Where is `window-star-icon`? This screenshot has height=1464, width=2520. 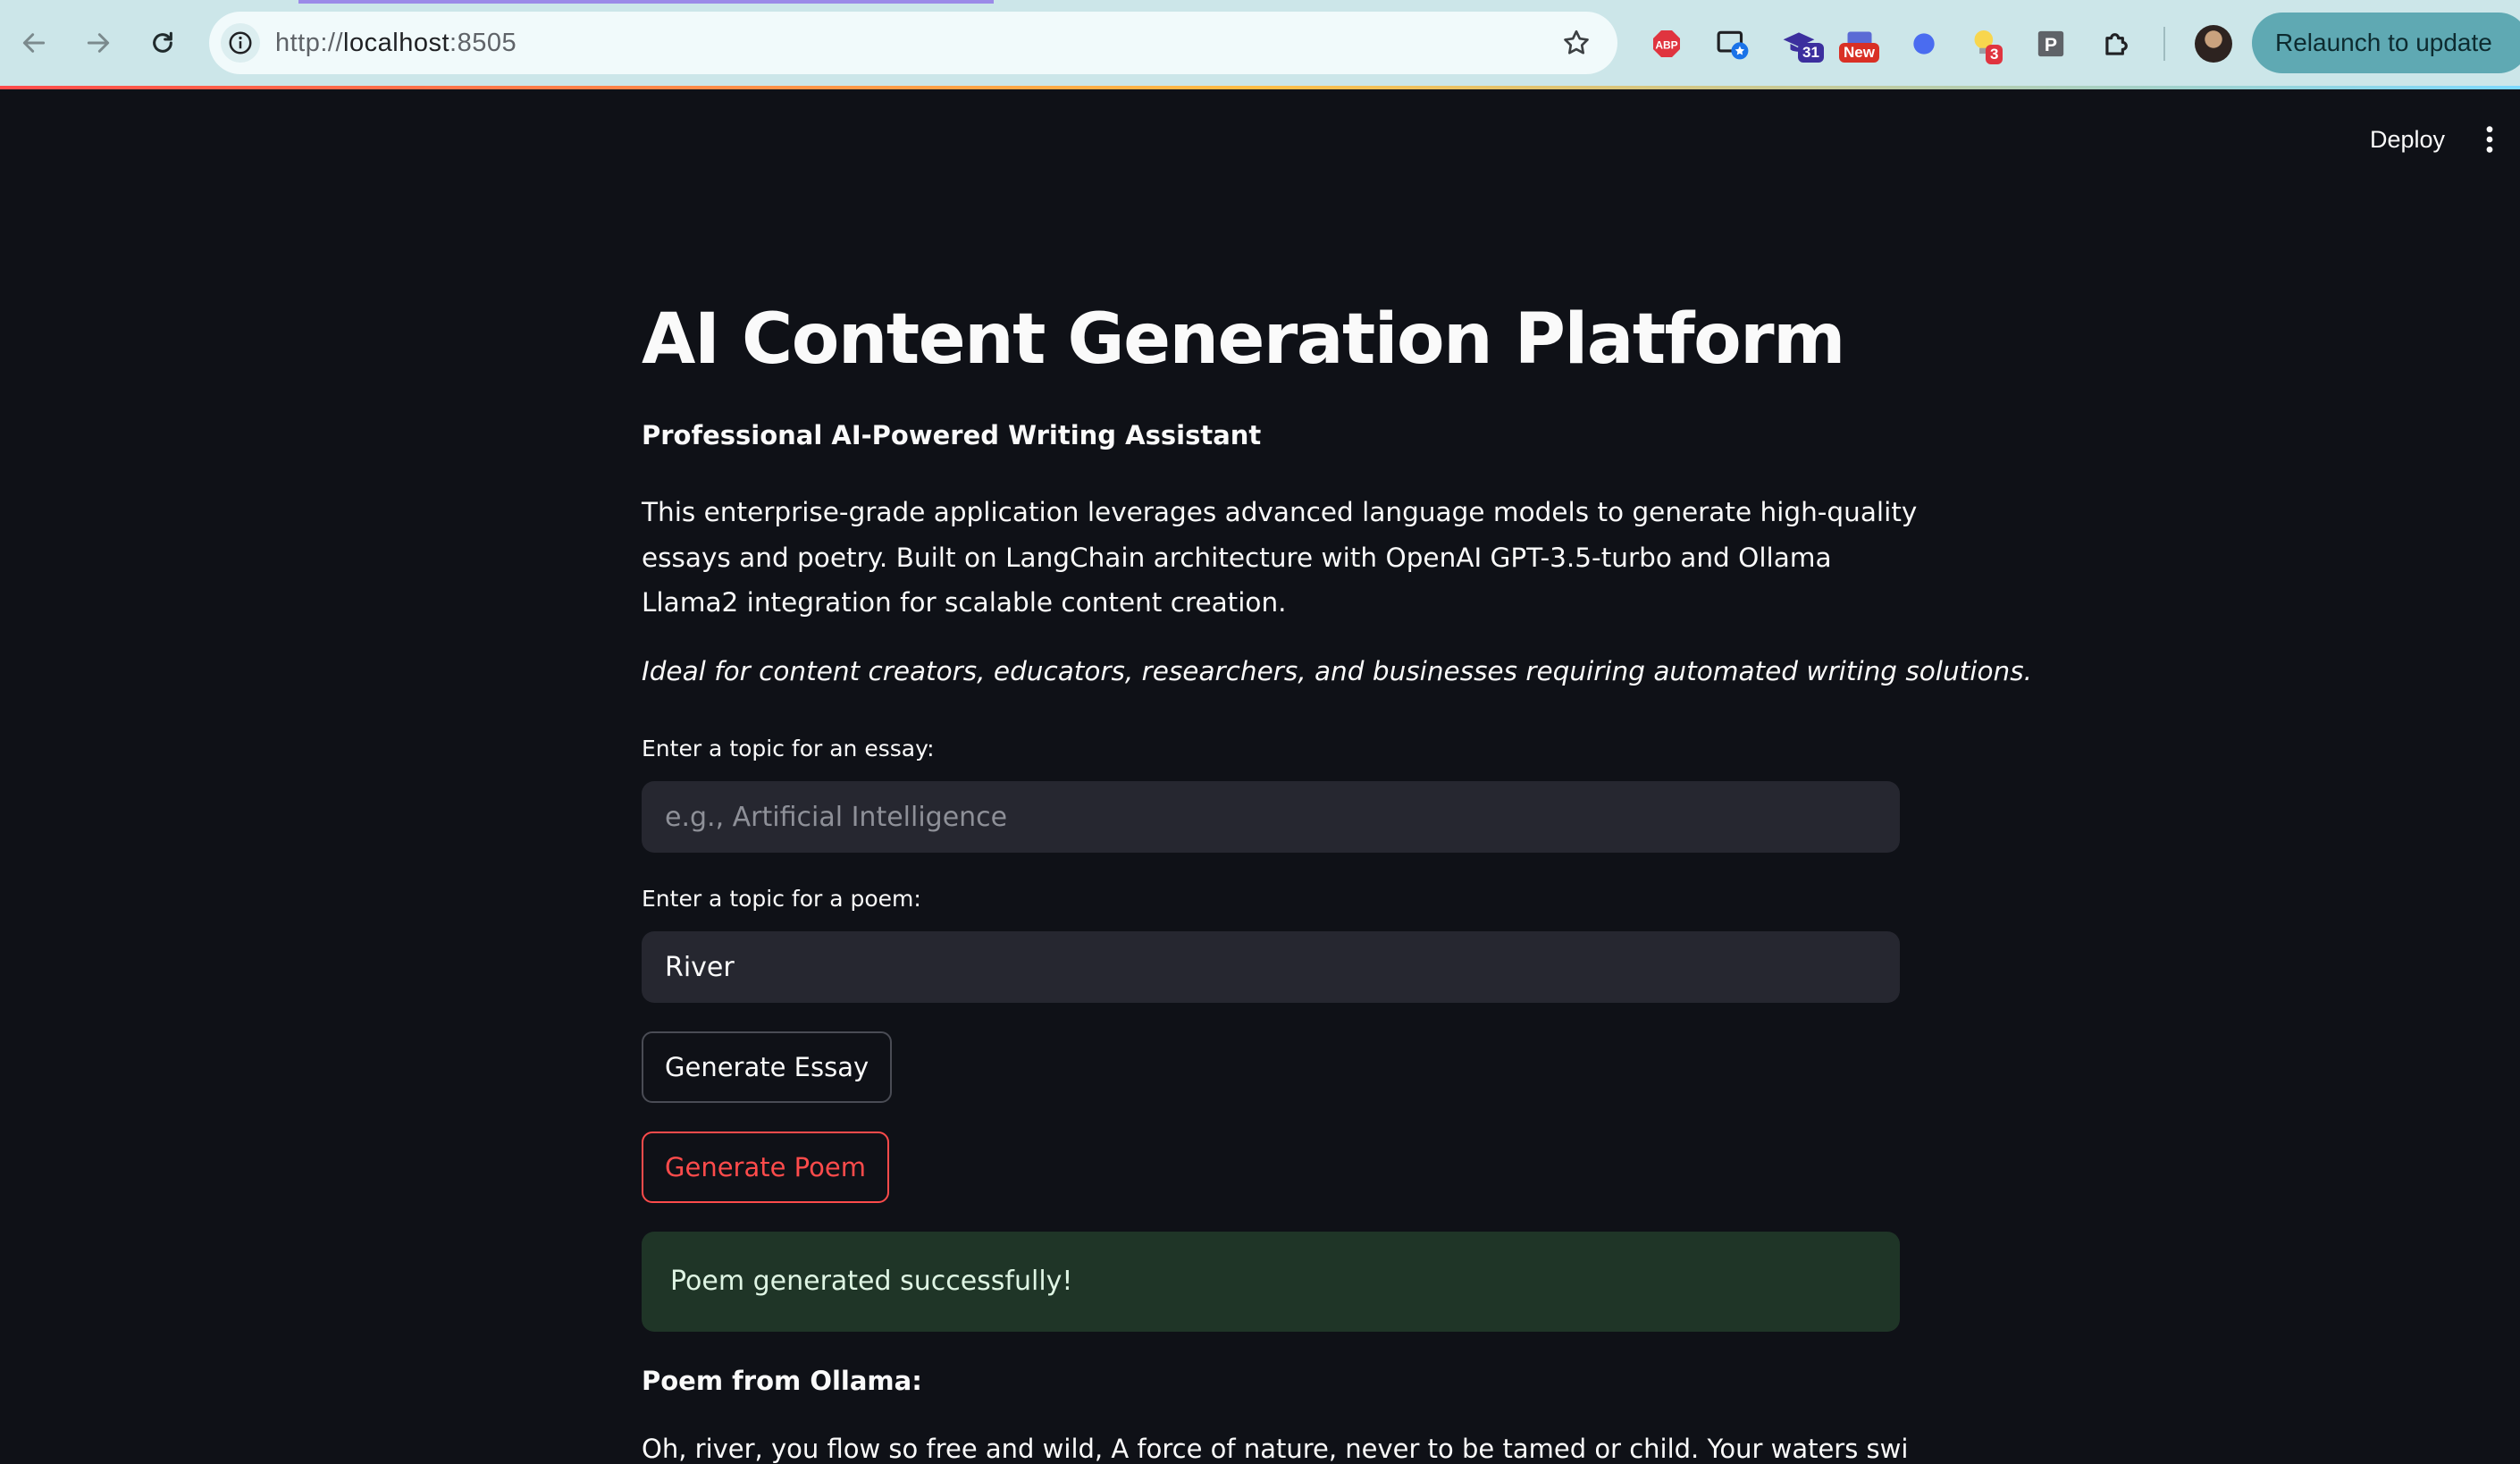
window-star-icon is located at coordinates (1733, 45).